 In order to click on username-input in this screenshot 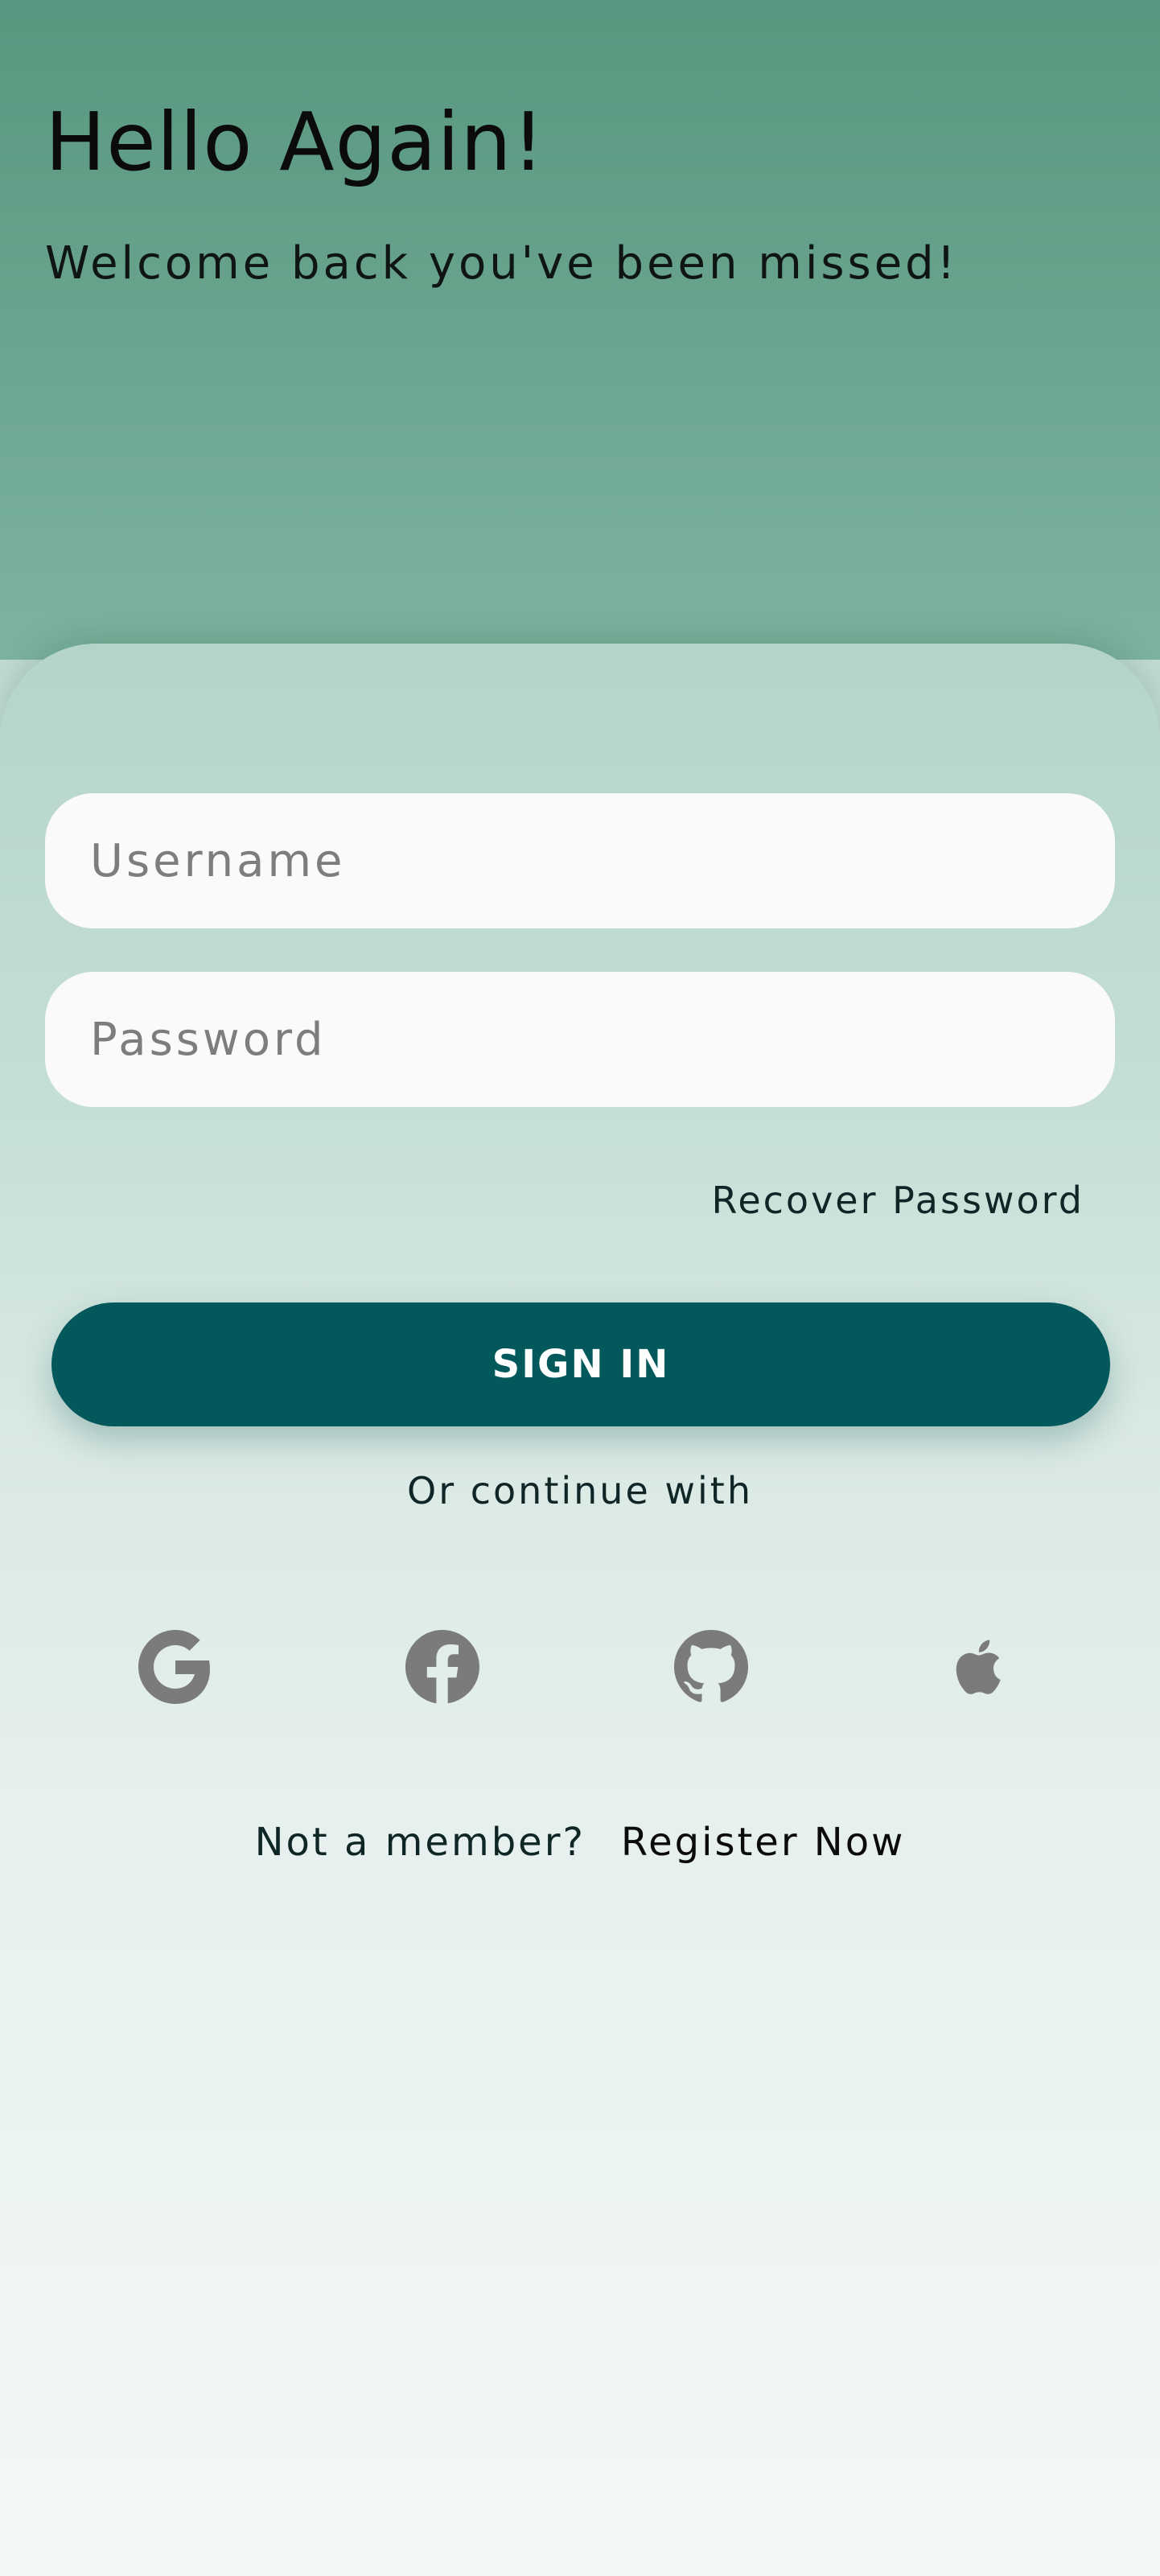, I will do `click(580, 860)`.